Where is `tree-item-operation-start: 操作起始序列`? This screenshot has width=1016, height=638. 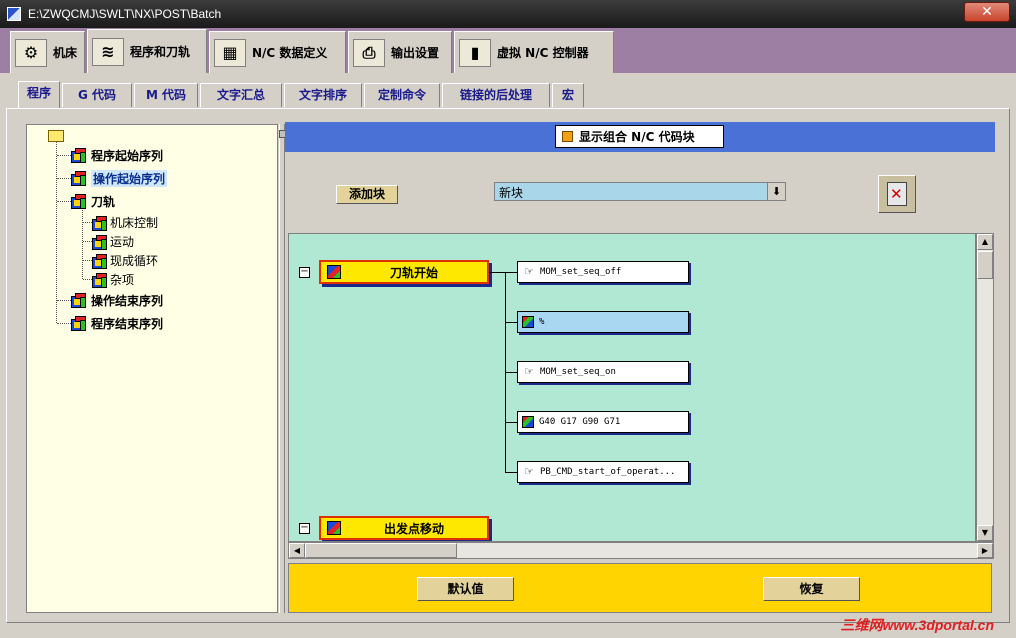 tree-item-operation-start: 操作起始序列 is located at coordinates (119, 178).